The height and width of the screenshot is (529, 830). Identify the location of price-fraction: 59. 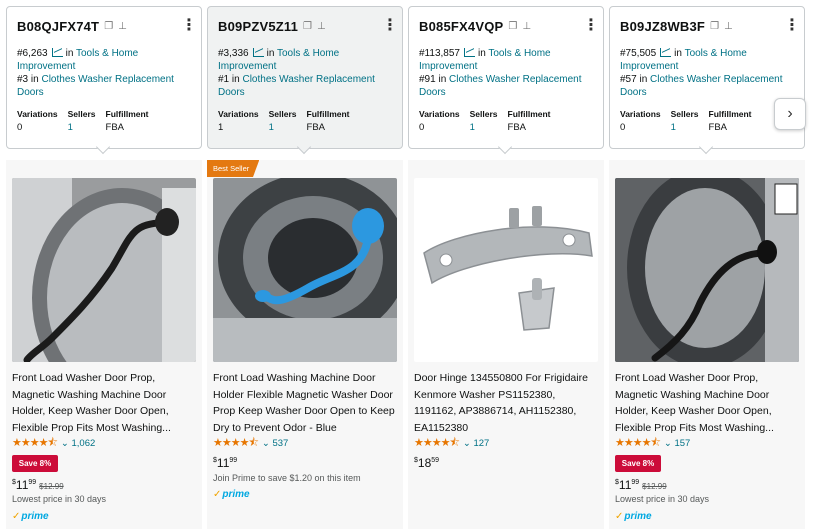
(435, 460).